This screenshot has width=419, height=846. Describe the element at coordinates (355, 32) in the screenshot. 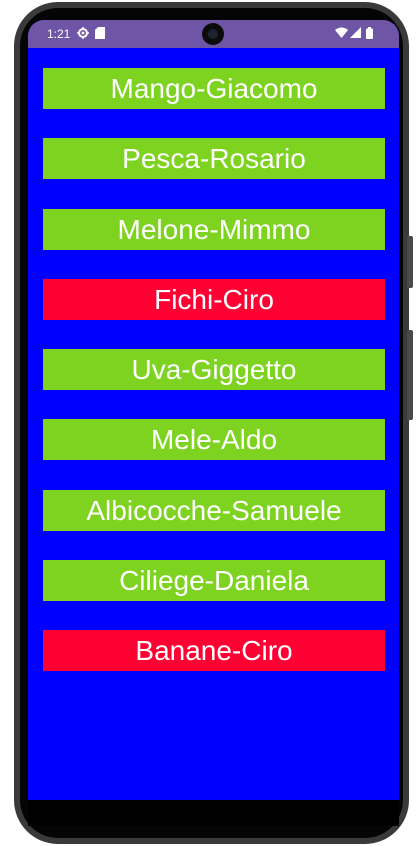

I see `cell-signal-icon` at that location.